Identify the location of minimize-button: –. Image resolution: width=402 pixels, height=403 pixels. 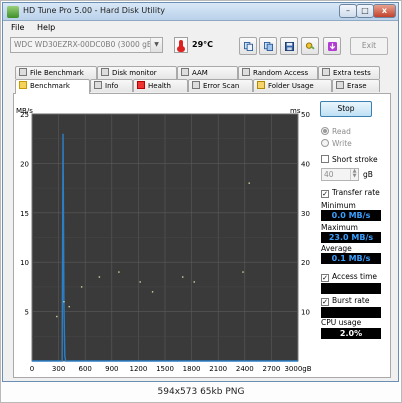
(348, 11).